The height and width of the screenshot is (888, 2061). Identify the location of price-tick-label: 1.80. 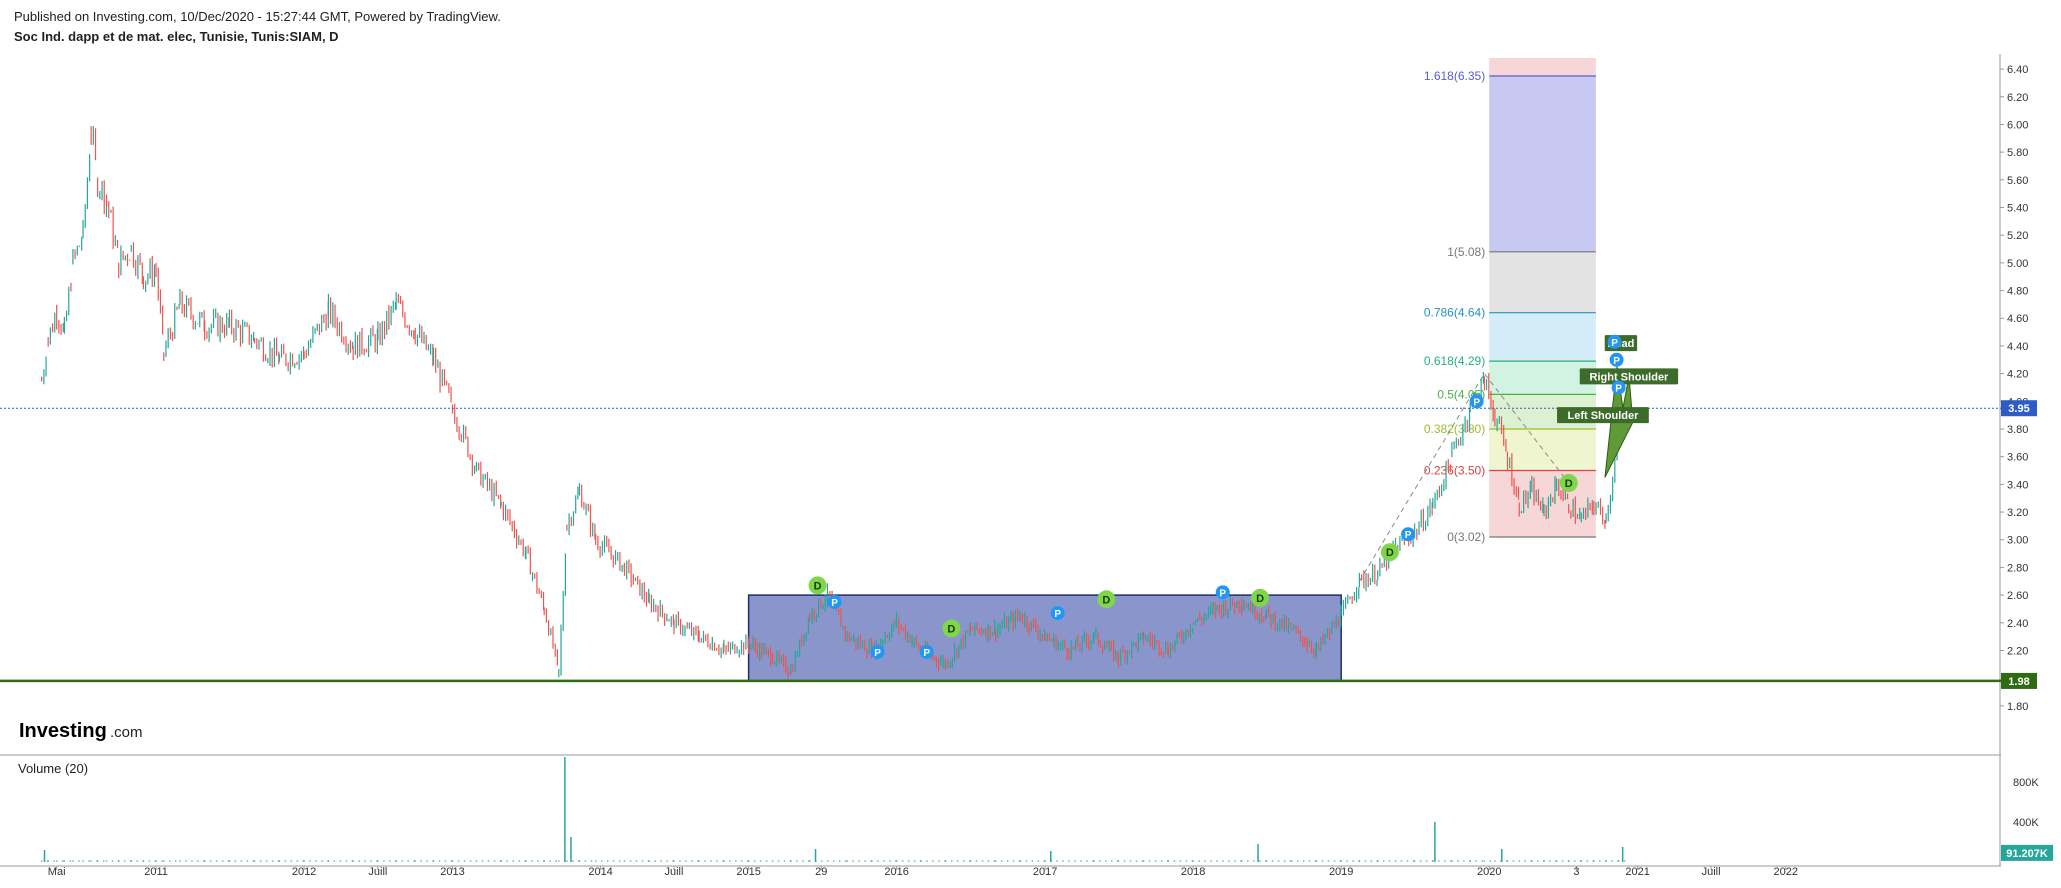
(2017, 707).